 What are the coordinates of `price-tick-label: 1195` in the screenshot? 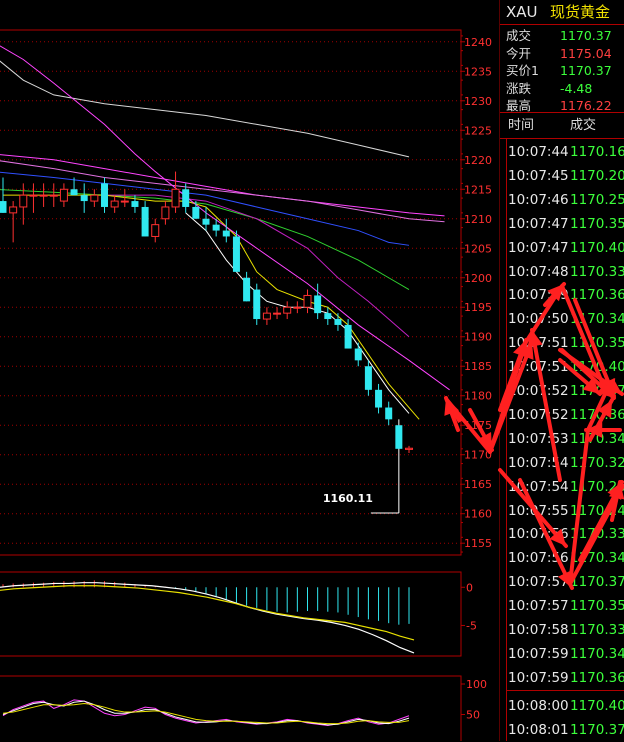 It's located at (478, 307).